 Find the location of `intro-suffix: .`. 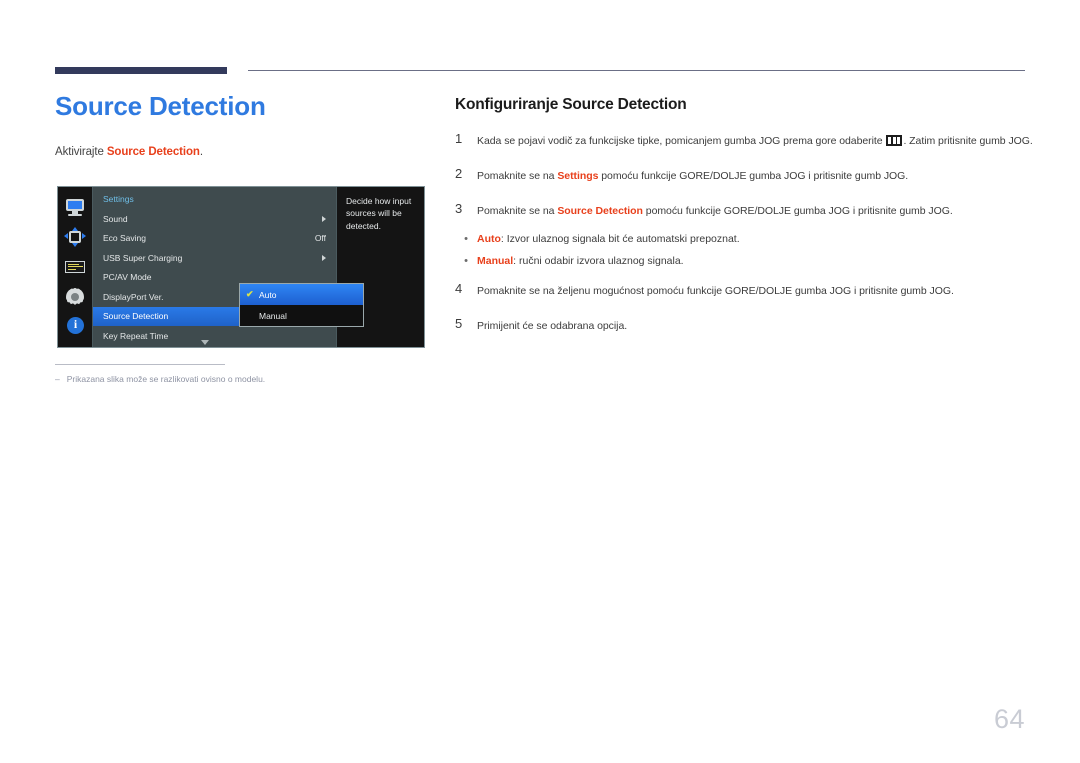

intro-suffix: . is located at coordinates (201, 151).